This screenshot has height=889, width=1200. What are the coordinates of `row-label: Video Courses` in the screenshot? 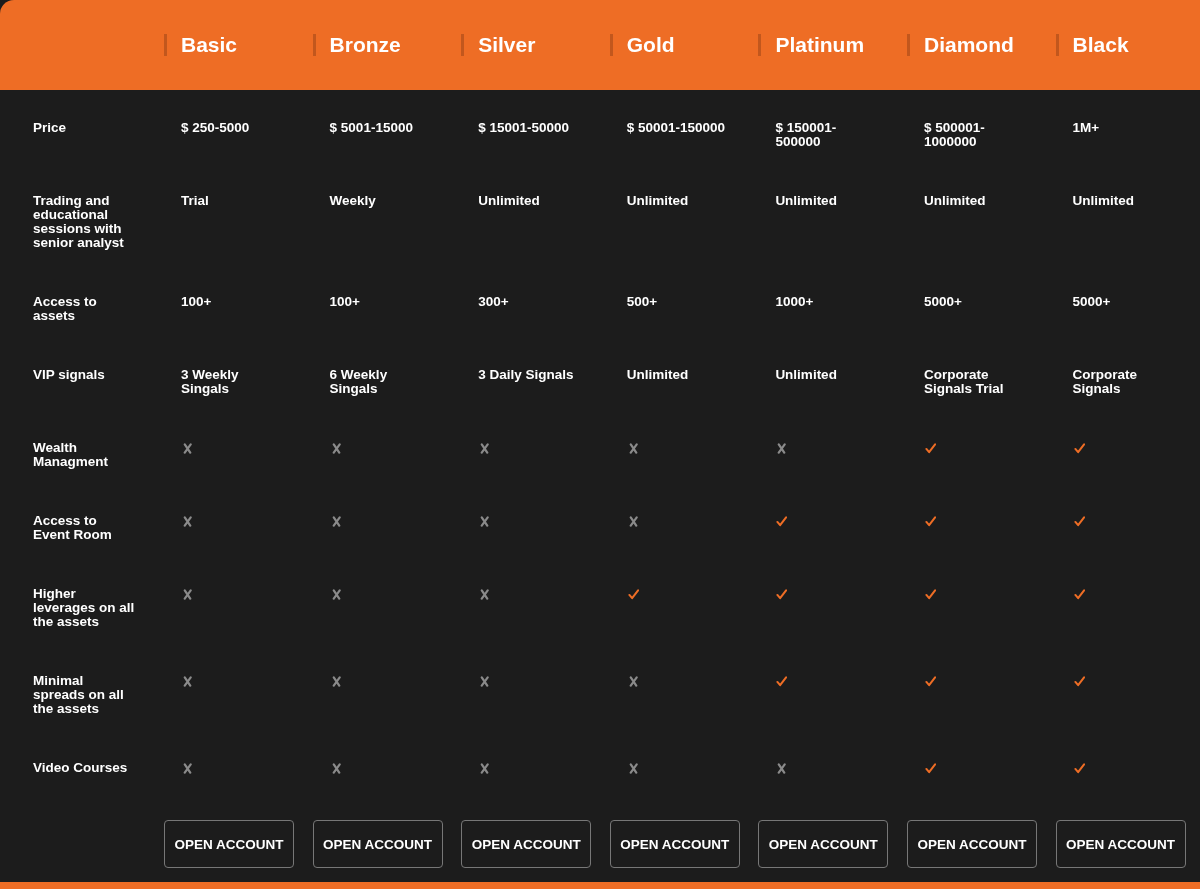 It's located at (80, 769).